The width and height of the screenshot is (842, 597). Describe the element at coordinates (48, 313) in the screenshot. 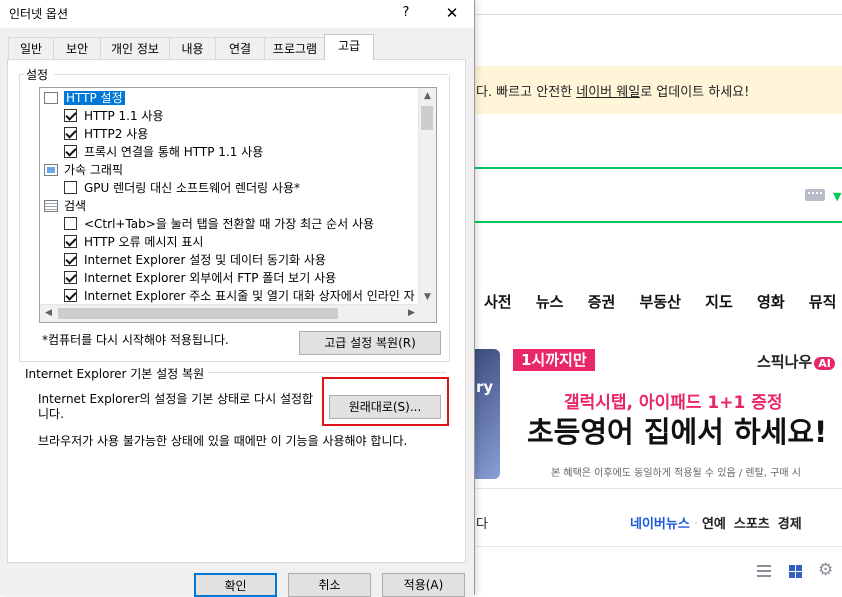

I see `scroll-left-icon: ◀` at that location.